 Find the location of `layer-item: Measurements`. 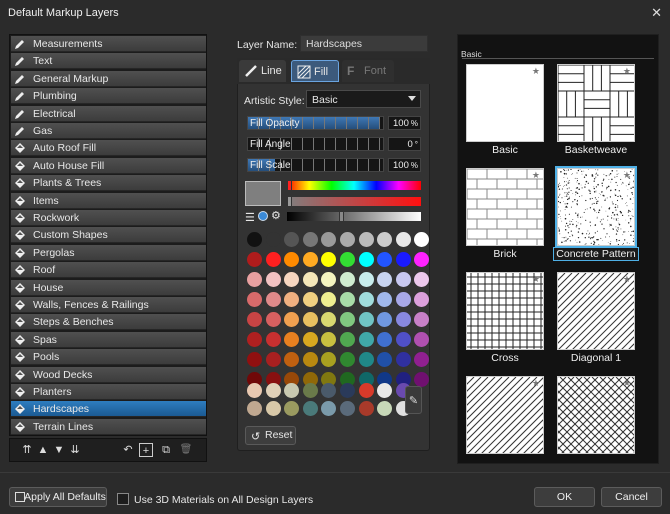

layer-item: Measurements is located at coordinates (108, 44).